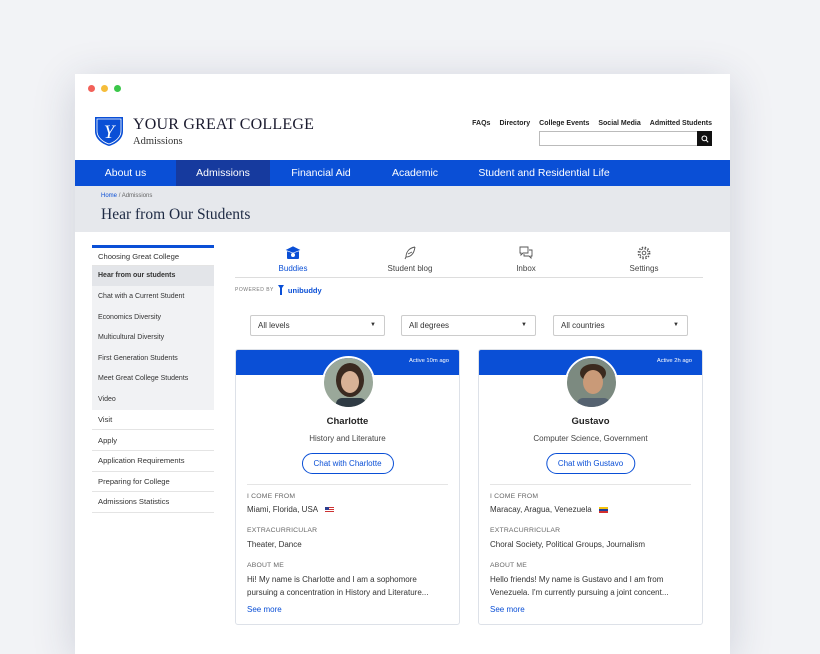 The image size is (820, 654). I want to click on usa-flag-icon, so click(329, 509).